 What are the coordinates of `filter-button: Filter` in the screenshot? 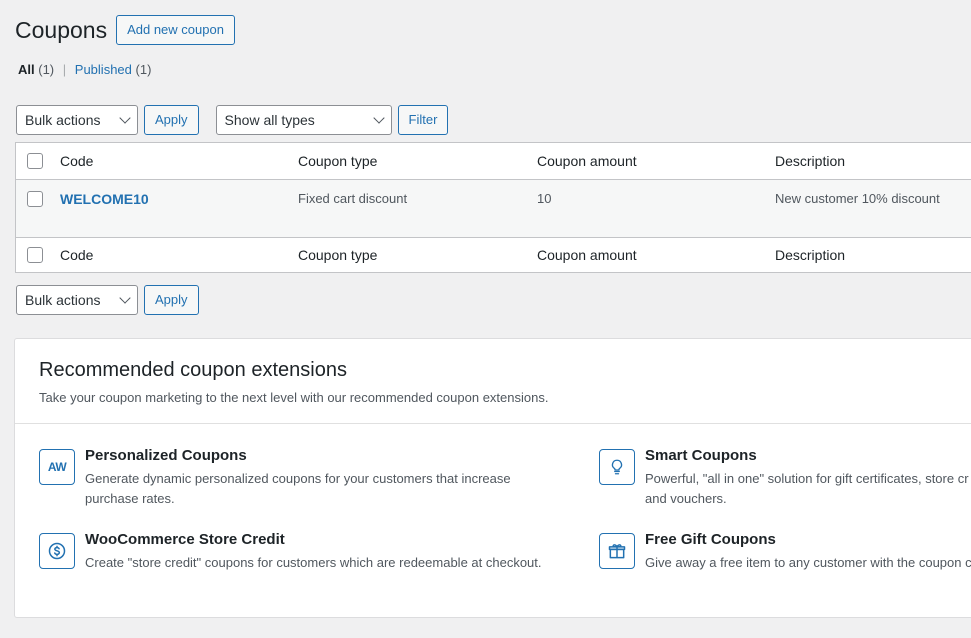 It's located at (423, 120).